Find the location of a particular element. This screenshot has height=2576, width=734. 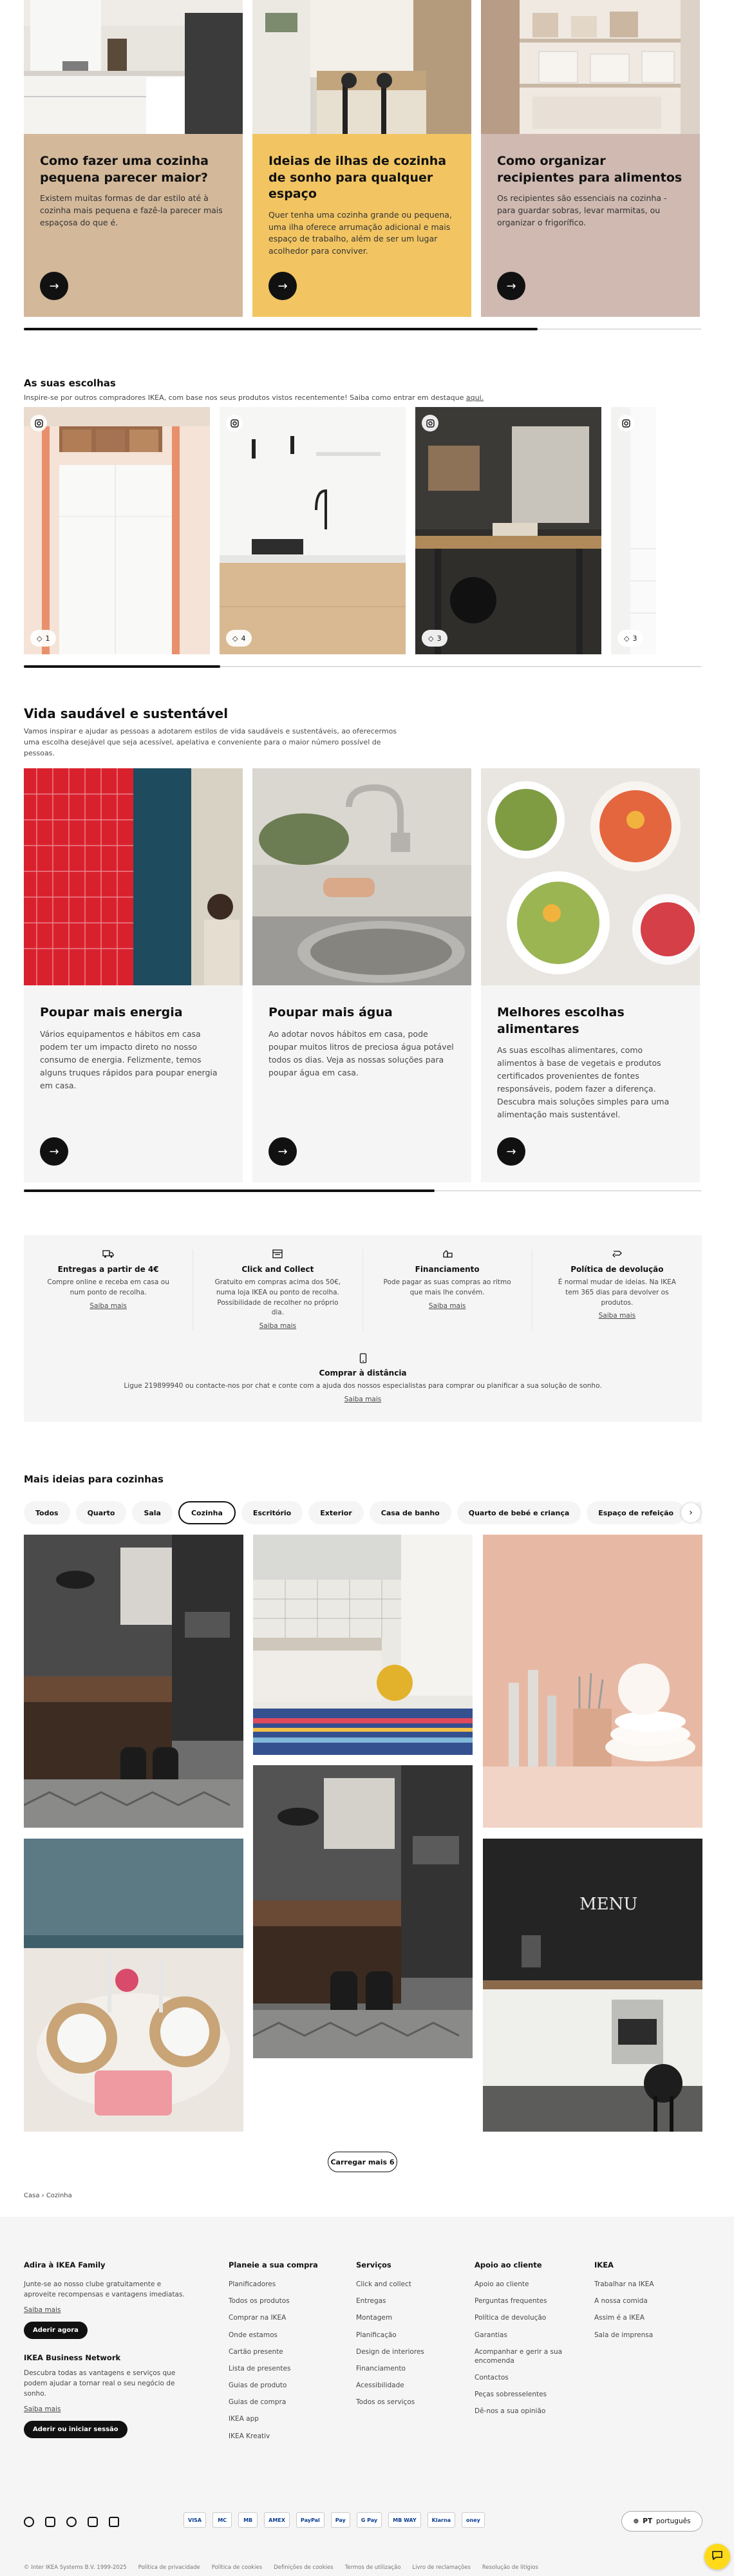

load-more-button: Carregar mais 6 is located at coordinates (362, 2162).